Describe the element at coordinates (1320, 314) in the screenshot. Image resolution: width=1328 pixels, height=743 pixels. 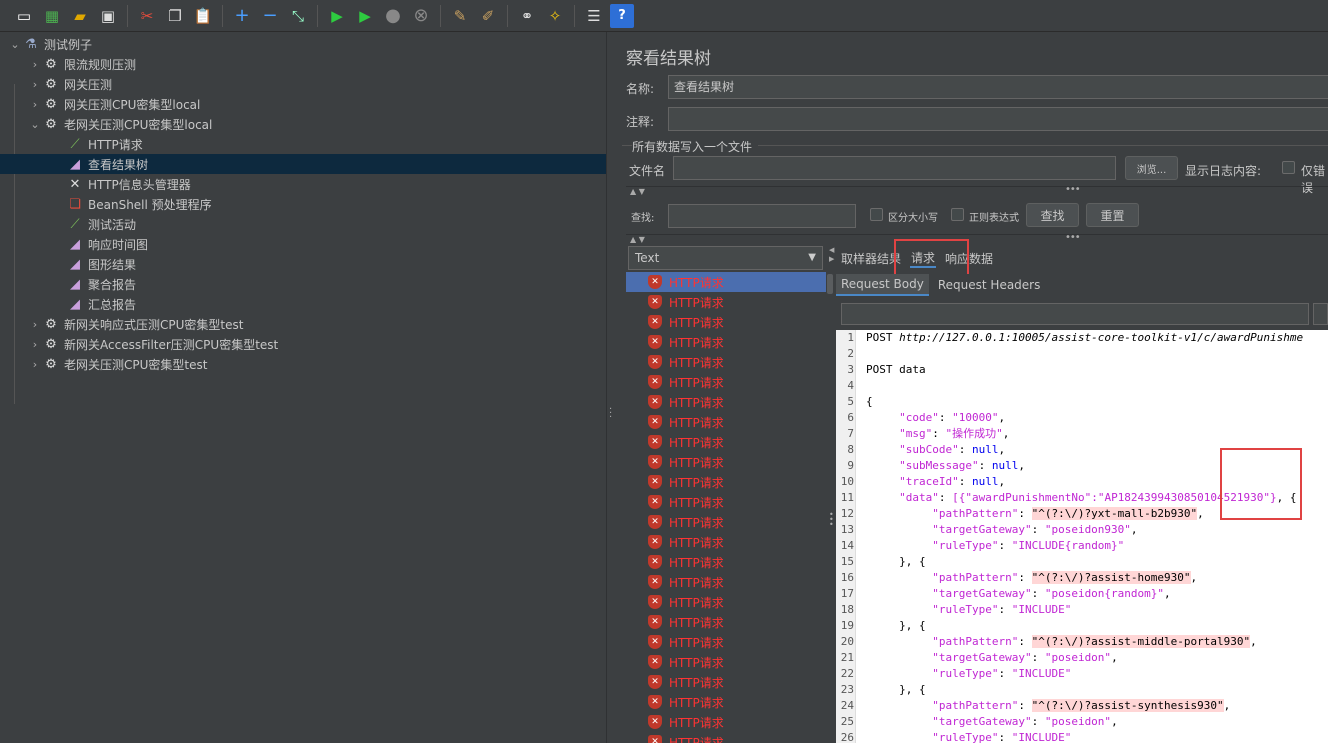
I see `request-search-button` at that location.